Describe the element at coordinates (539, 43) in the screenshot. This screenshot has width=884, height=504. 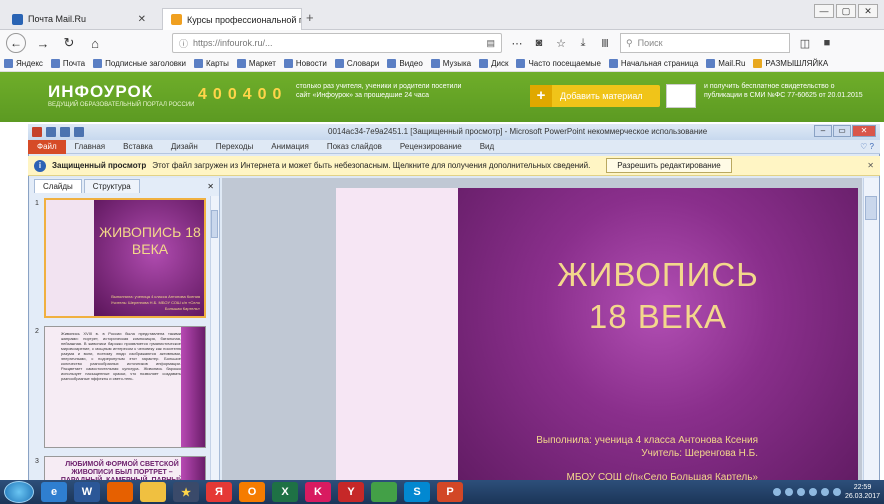
I see `pocket-icon: ◙` at that location.